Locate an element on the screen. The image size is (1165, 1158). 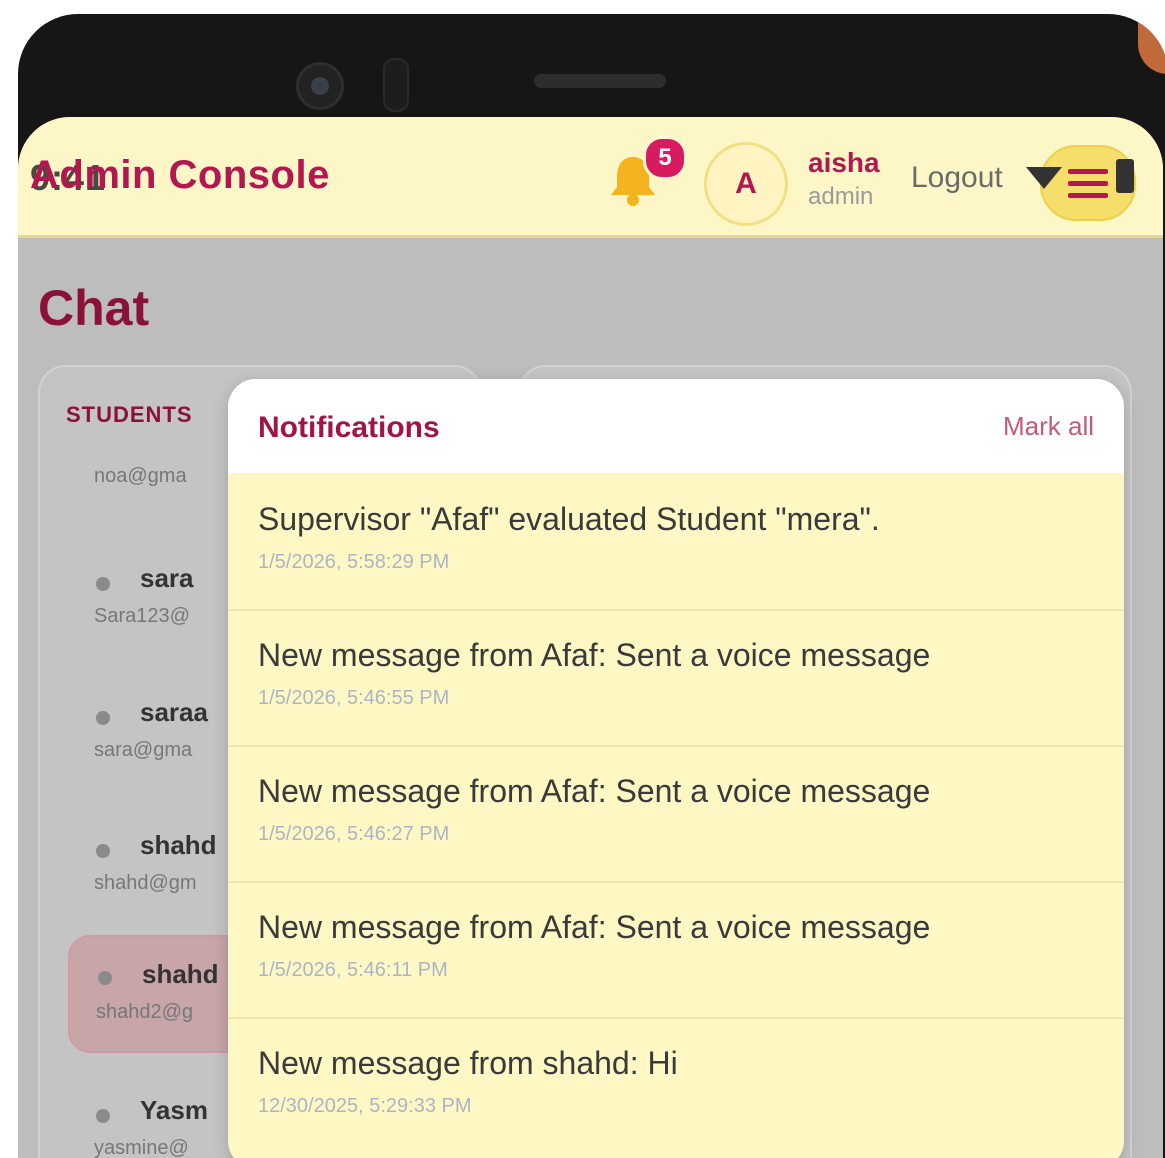
student-email: shahd2@g is located at coordinates (145, 1012).